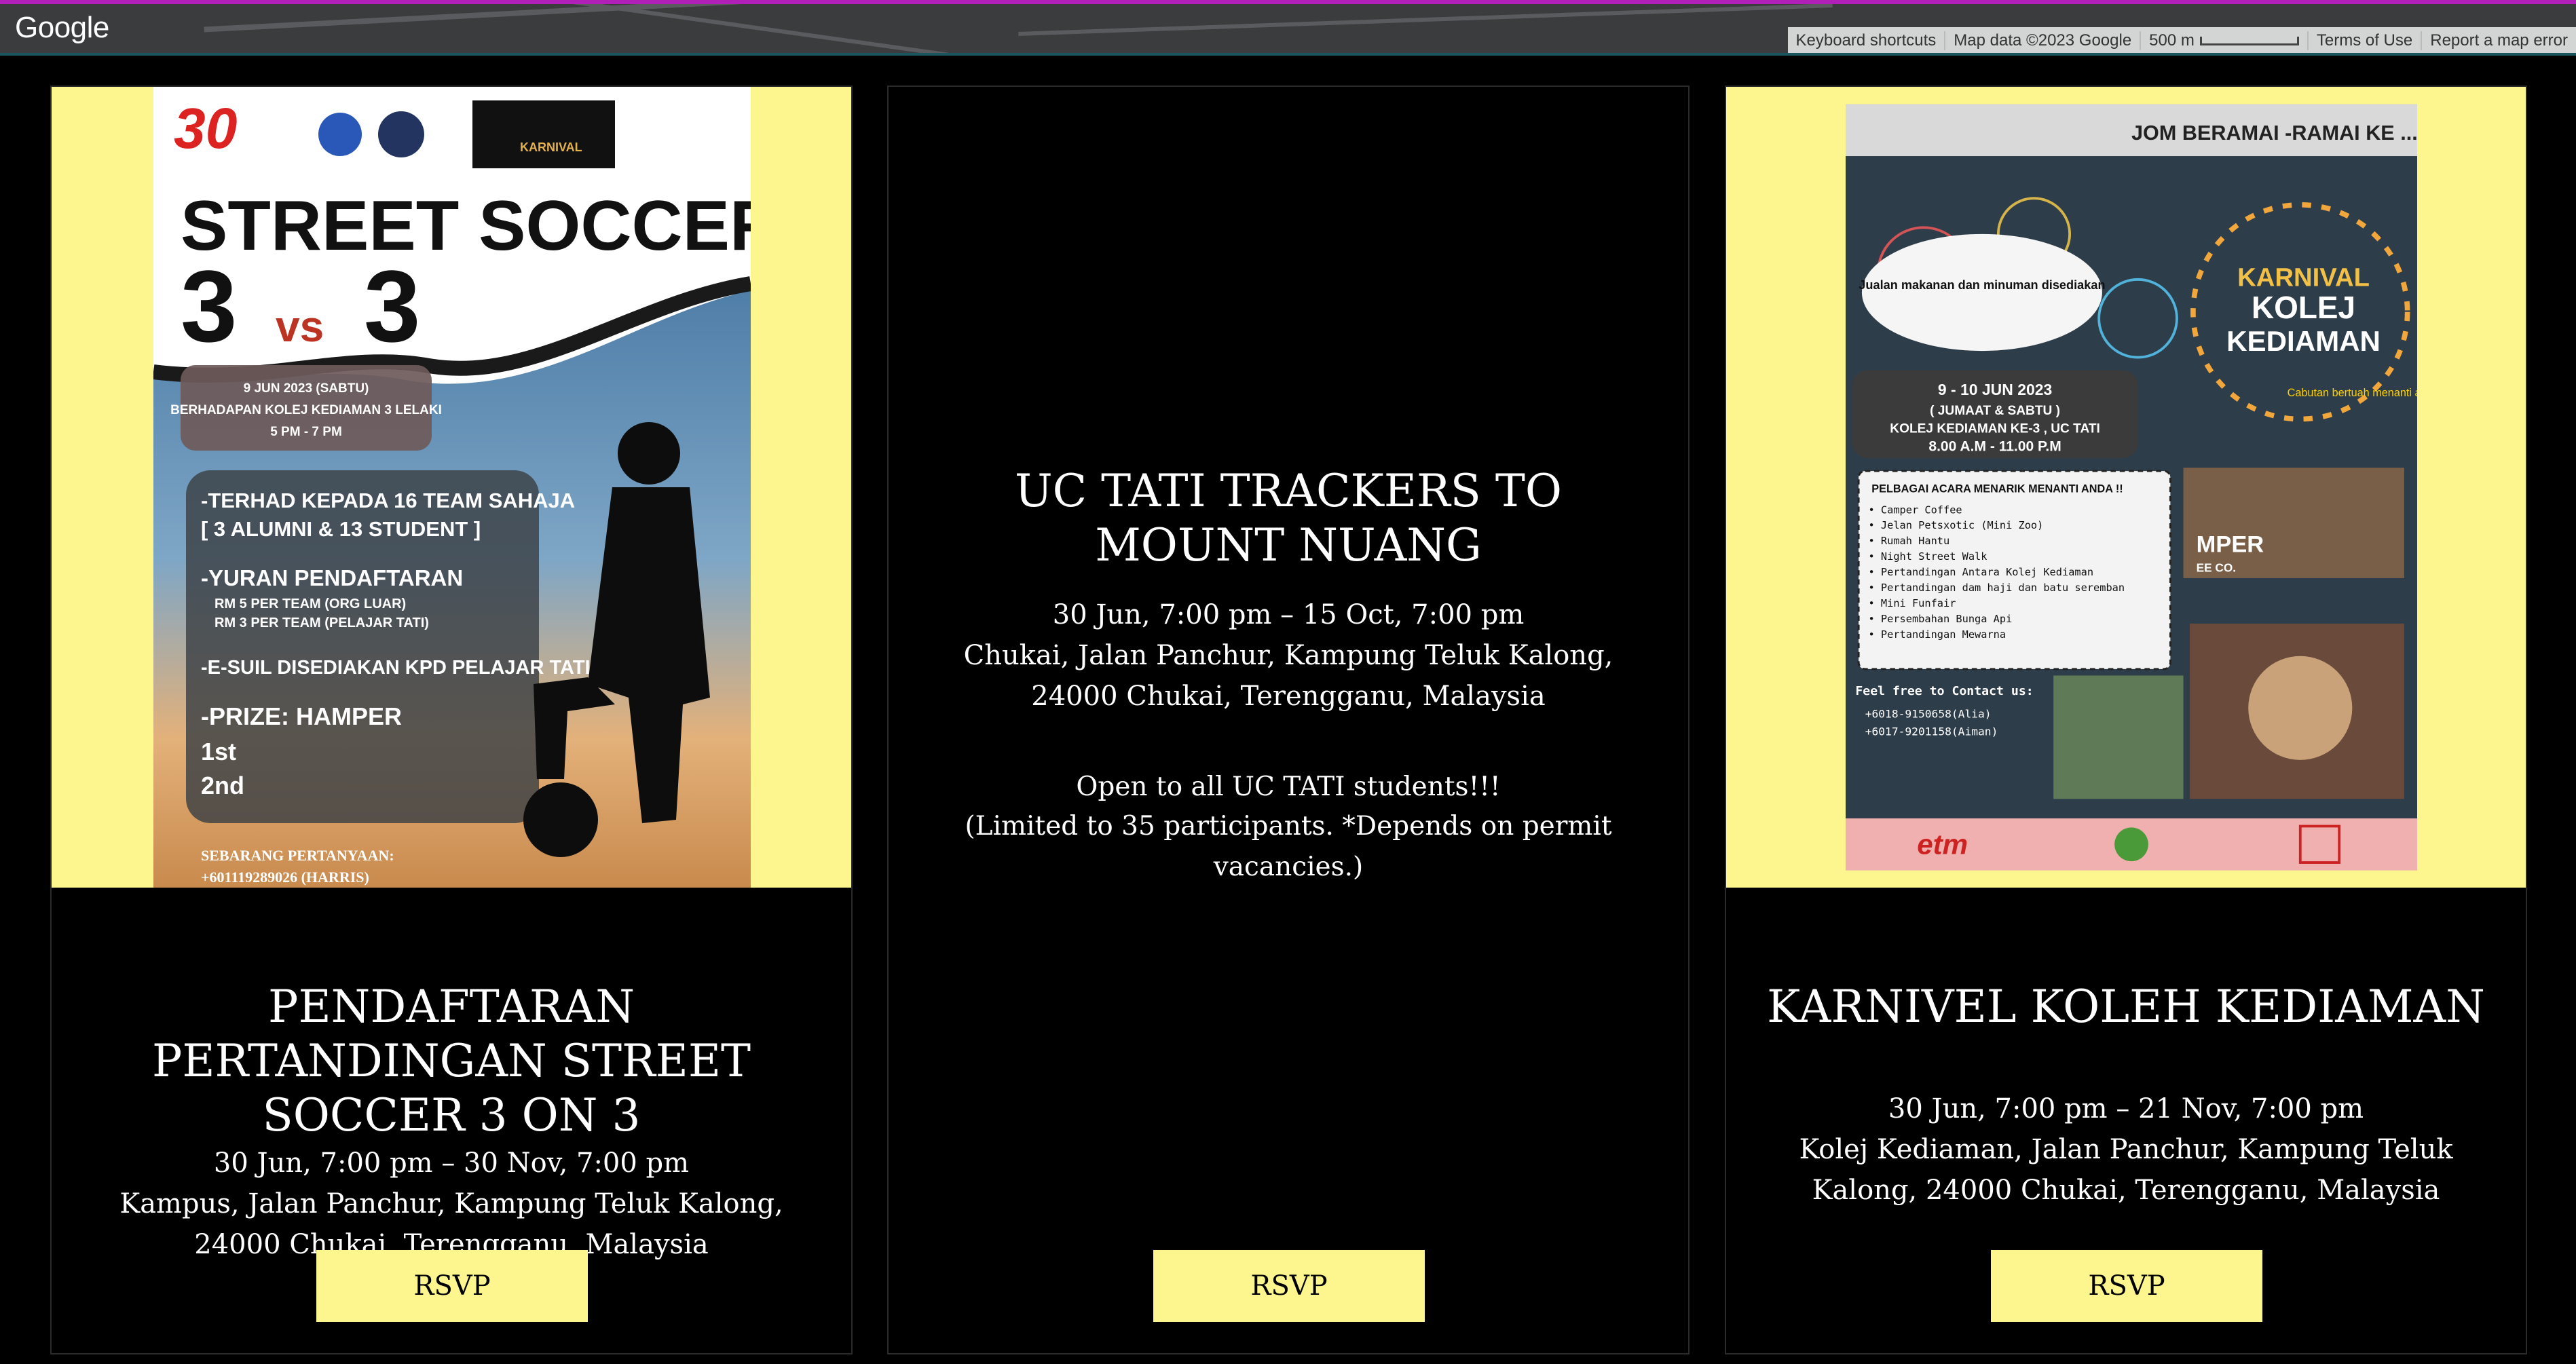 Image resolution: width=2576 pixels, height=1364 pixels. Describe the element at coordinates (1995, 446) in the screenshot. I see `svg-text: 8.00 A.M - 11.00 P.M` at that location.